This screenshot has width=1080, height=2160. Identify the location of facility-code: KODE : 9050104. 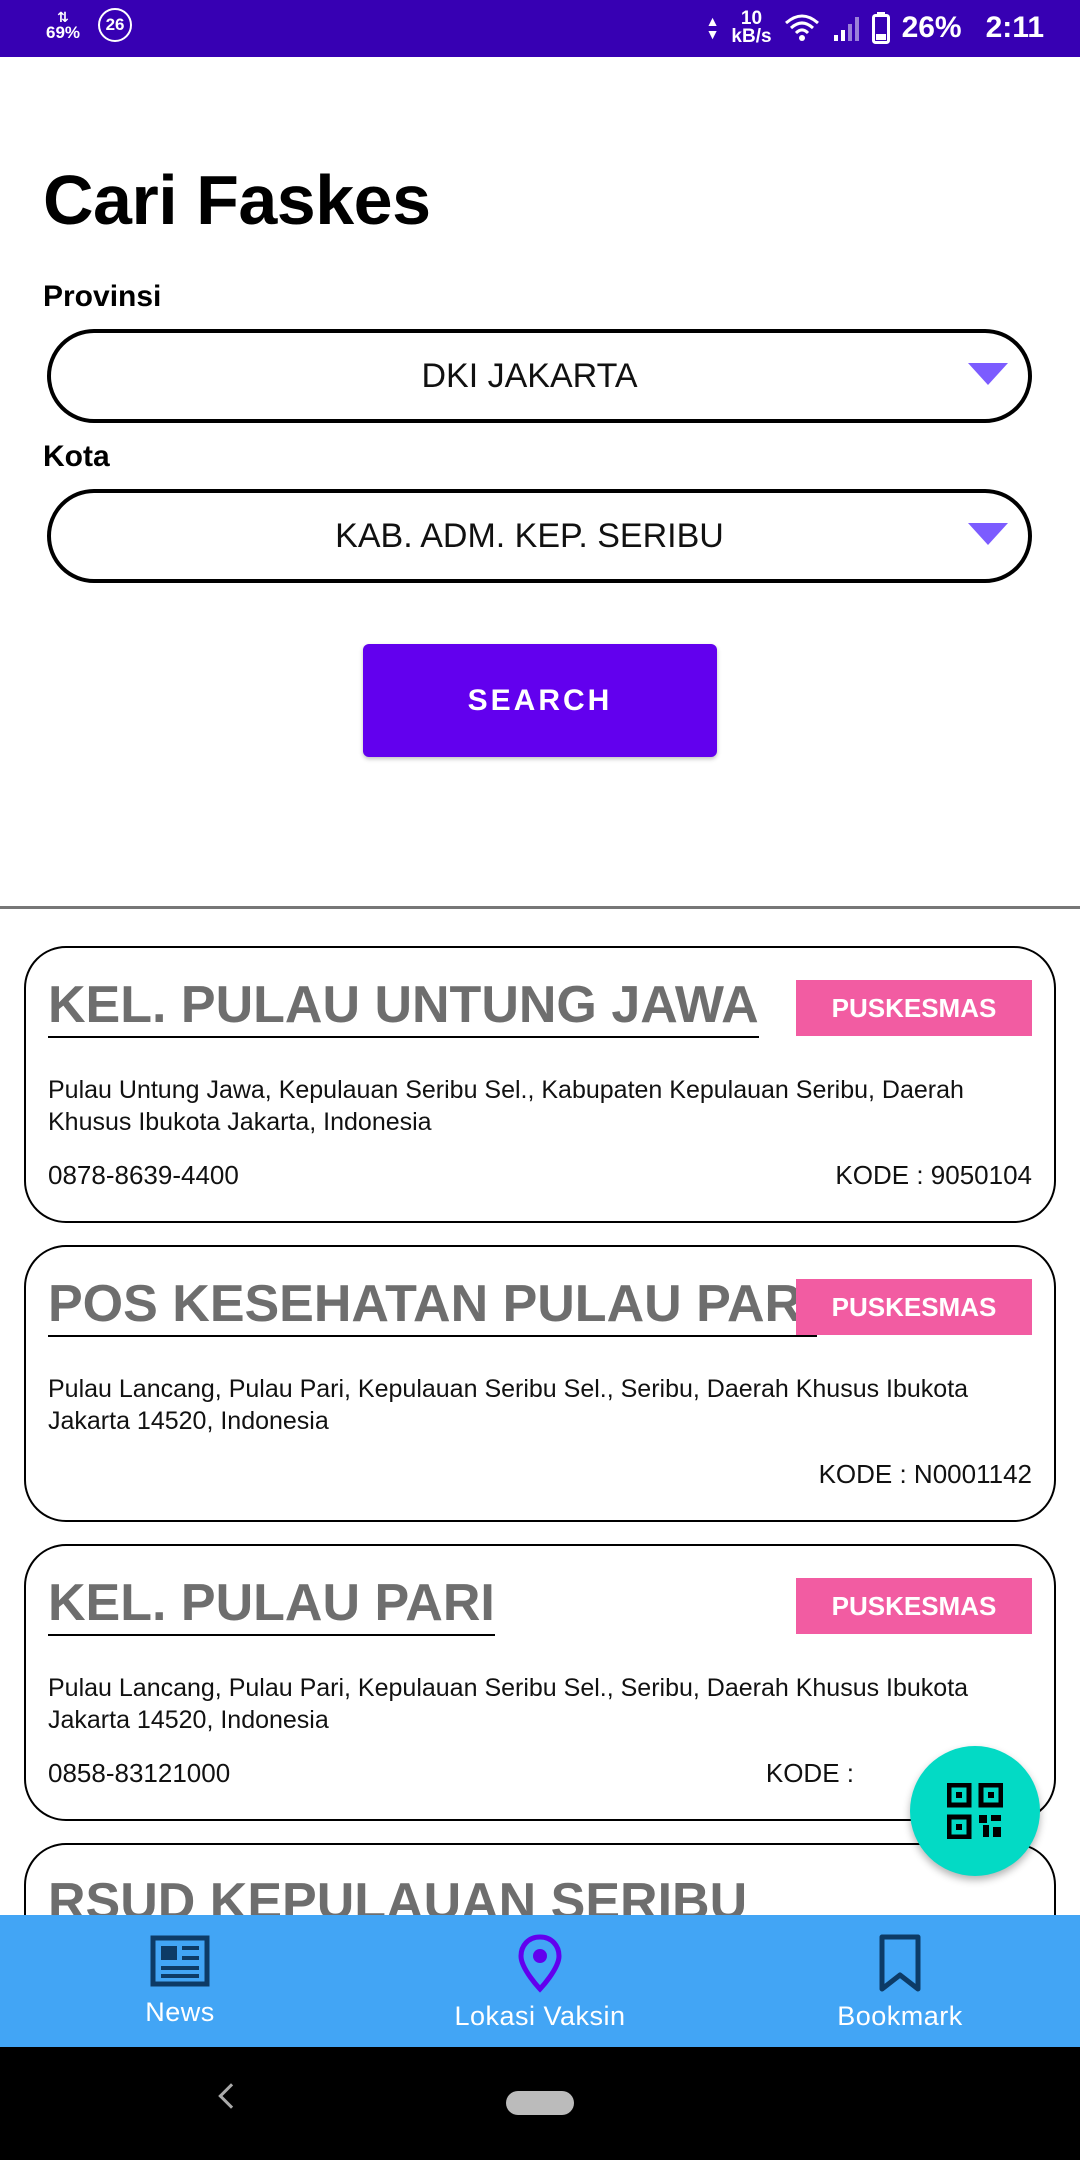
(933, 1175).